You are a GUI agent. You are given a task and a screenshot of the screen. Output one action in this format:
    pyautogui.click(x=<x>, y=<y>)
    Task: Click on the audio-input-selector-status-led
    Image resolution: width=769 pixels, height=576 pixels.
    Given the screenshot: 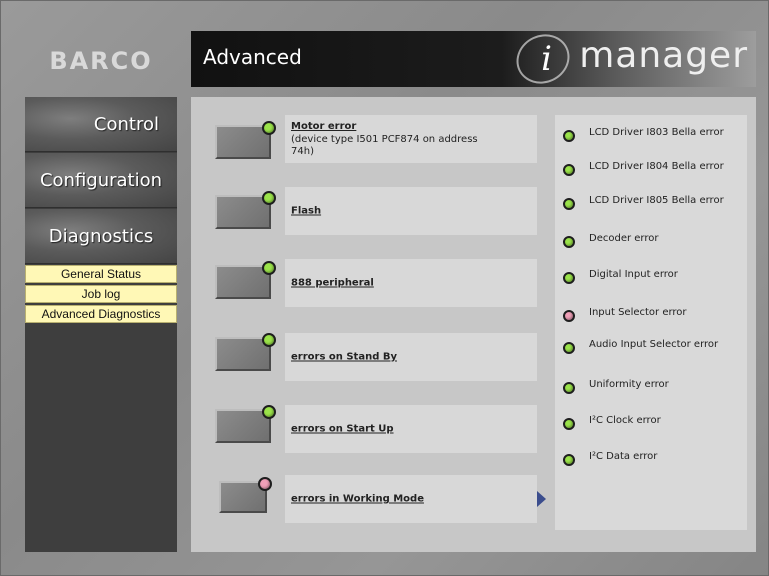 What is the action you would take?
    pyautogui.click(x=569, y=348)
    